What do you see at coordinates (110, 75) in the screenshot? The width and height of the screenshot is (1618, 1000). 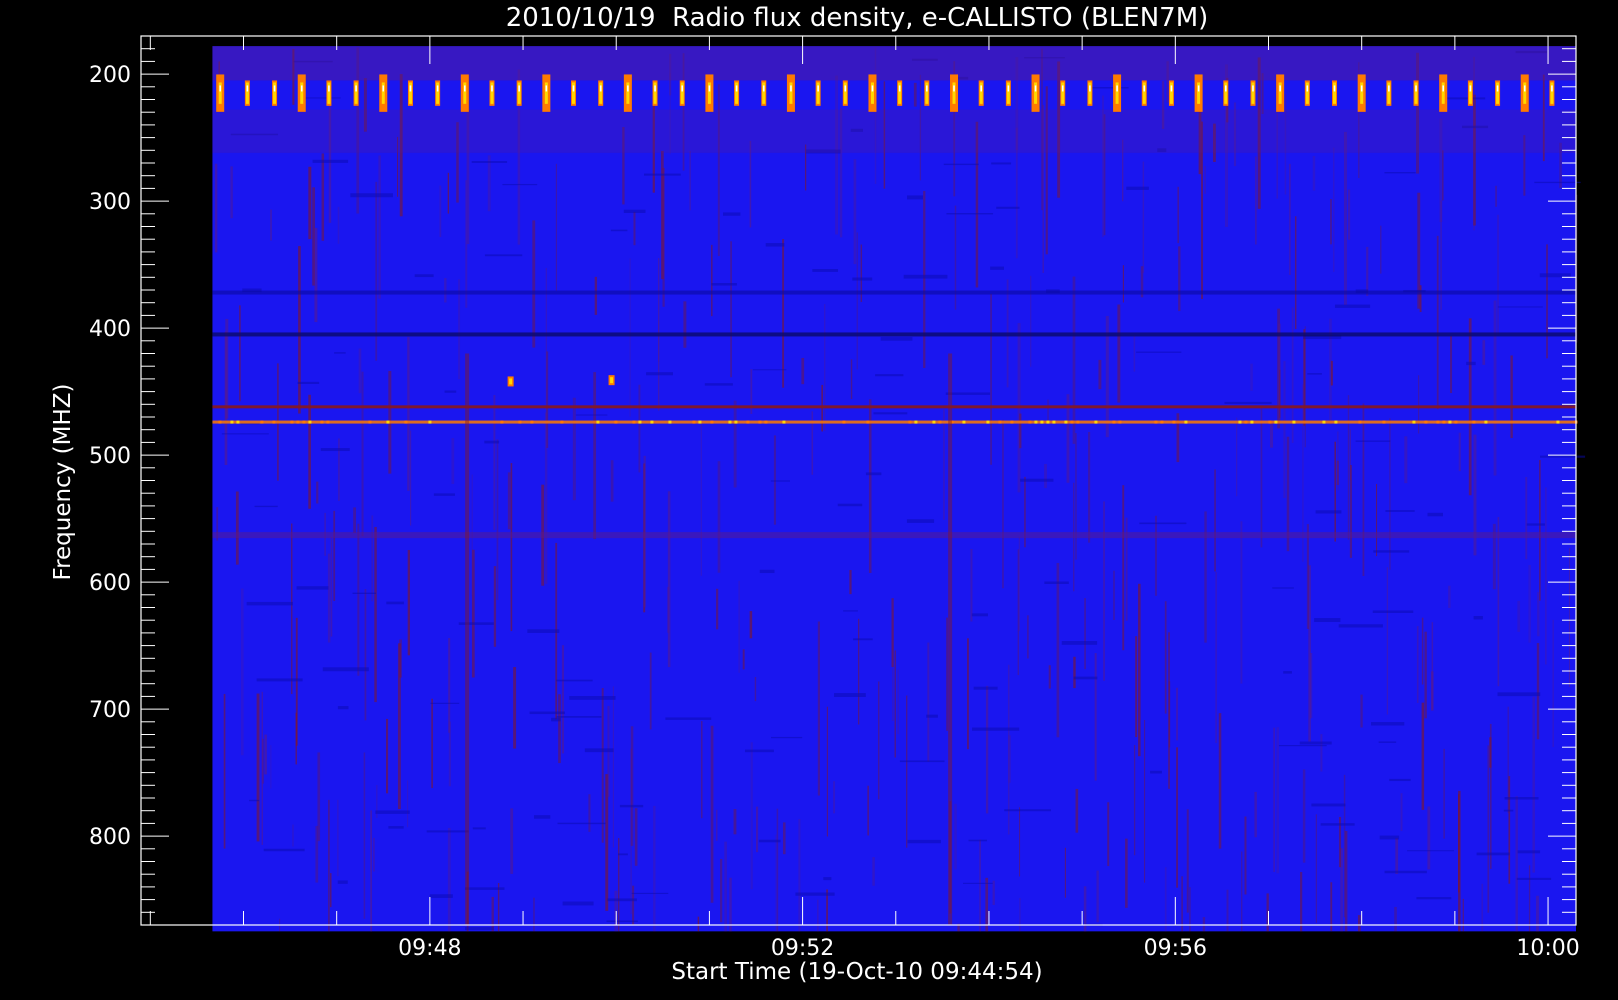 I see `y-tick-label: 200` at bounding box center [110, 75].